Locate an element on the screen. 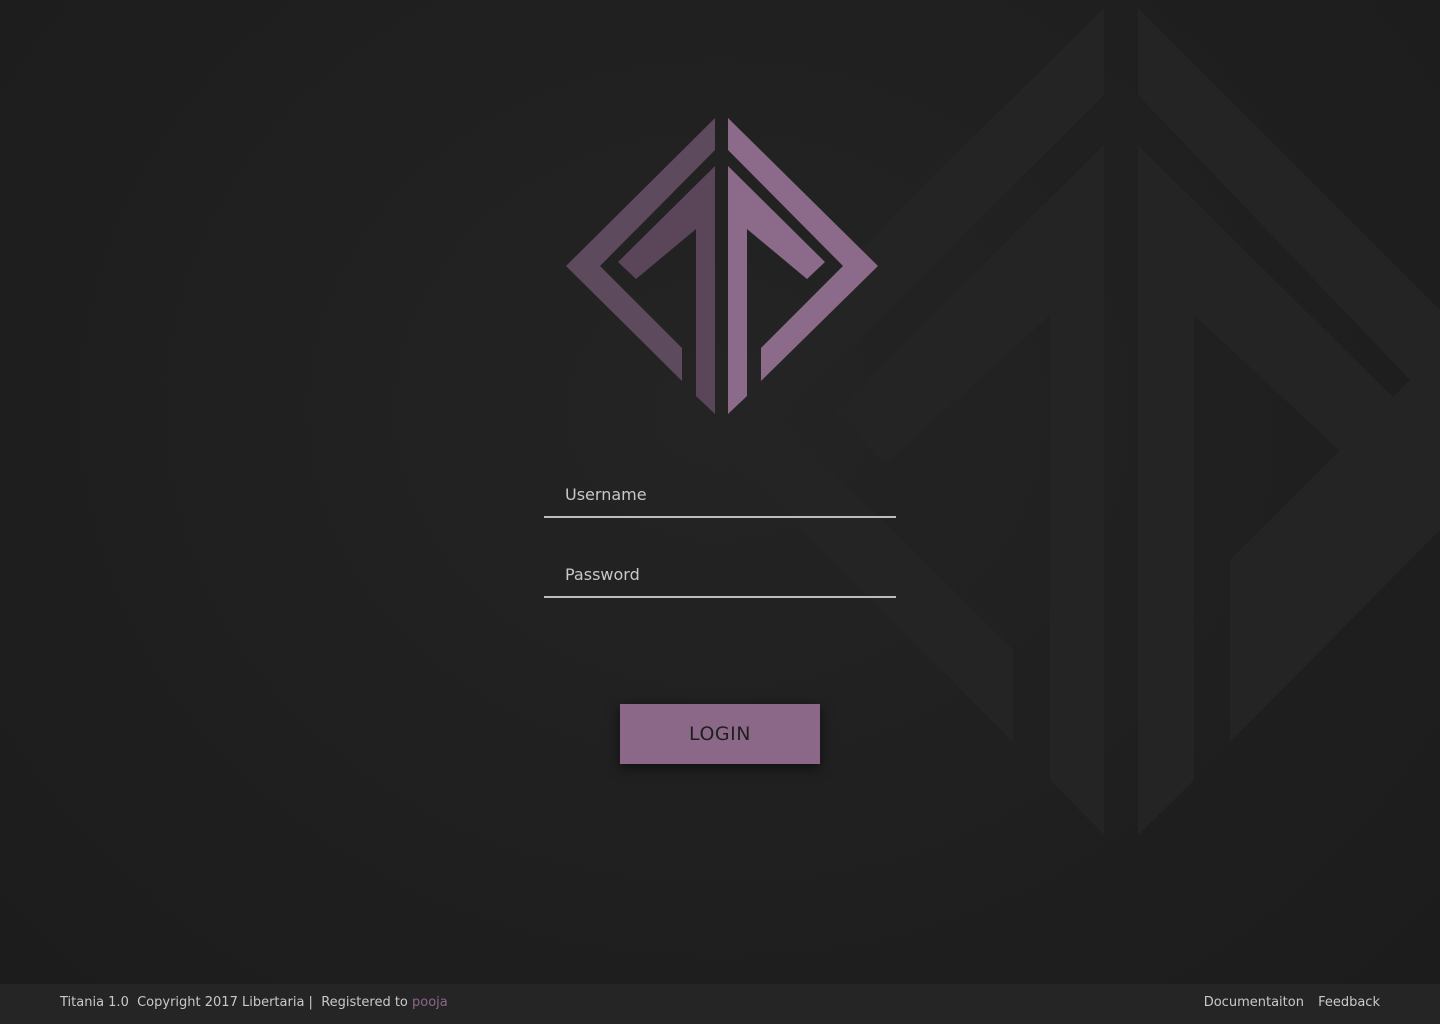 This screenshot has height=1024, width=1440. copyright-text: Copyright 2017 Libertaria | is located at coordinates (225, 1002).